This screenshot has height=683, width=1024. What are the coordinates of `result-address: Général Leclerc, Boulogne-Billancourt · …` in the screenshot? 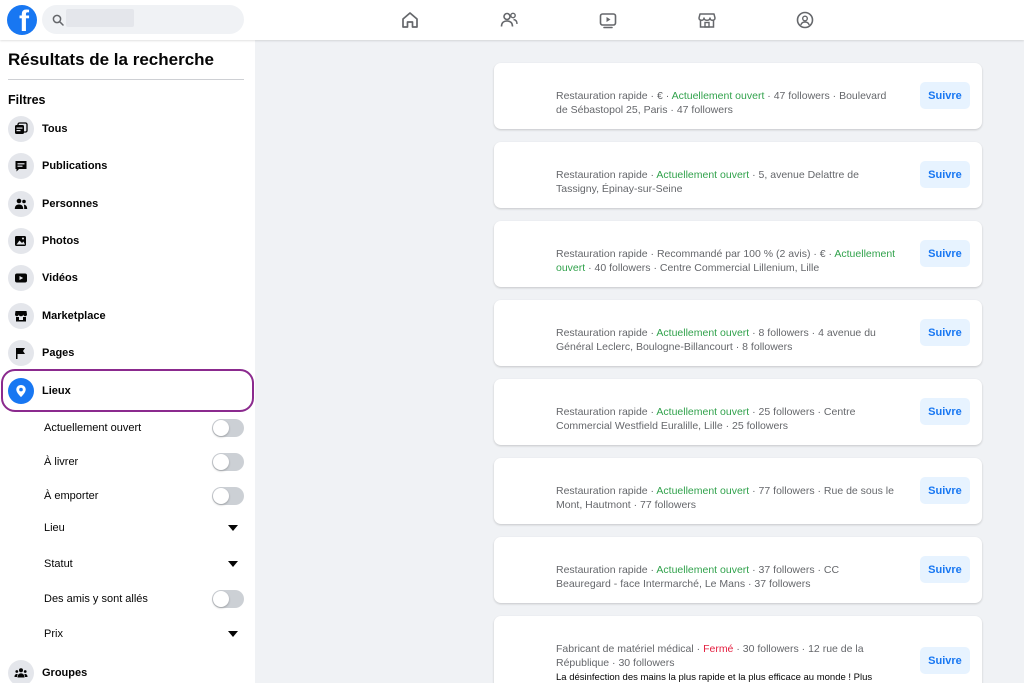 It's located at (674, 347).